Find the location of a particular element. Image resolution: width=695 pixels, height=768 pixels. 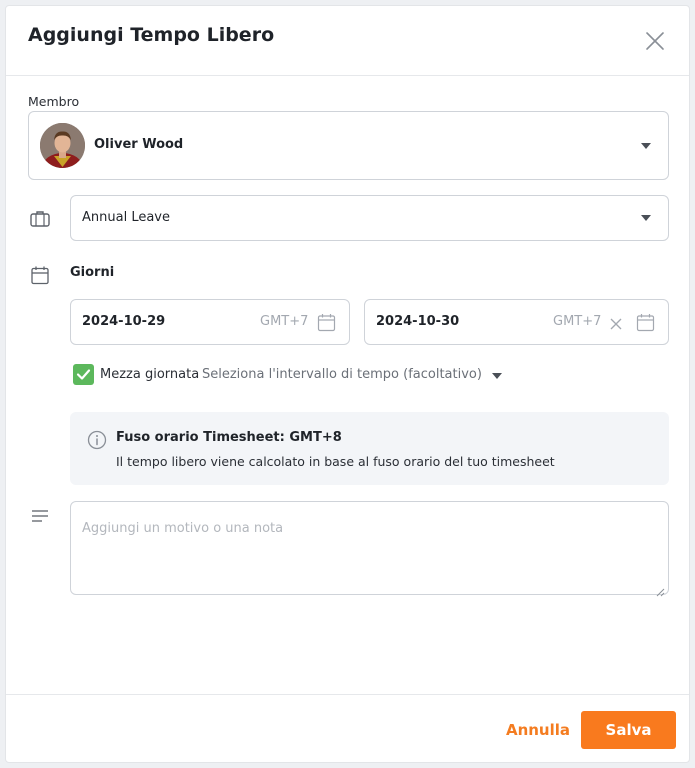

note-placeholder: Aggiungi un motivo o una nota is located at coordinates (183, 528).